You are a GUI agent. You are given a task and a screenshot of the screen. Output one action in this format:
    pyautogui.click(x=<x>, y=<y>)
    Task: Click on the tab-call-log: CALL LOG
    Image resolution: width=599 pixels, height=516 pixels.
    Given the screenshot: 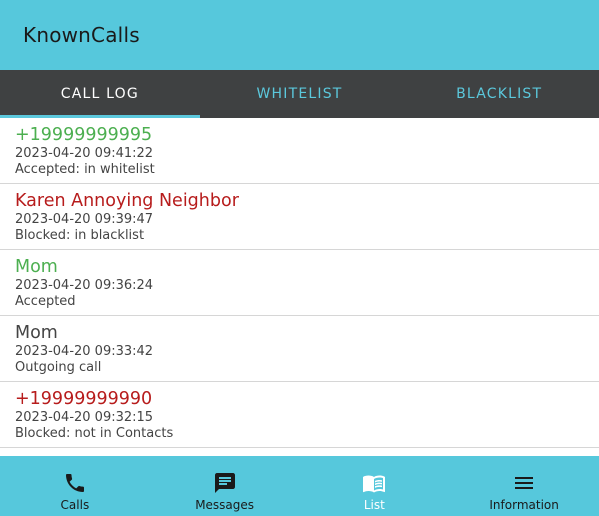 What is the action you would take?
    pyautogui.click(x=100, y=94)
    